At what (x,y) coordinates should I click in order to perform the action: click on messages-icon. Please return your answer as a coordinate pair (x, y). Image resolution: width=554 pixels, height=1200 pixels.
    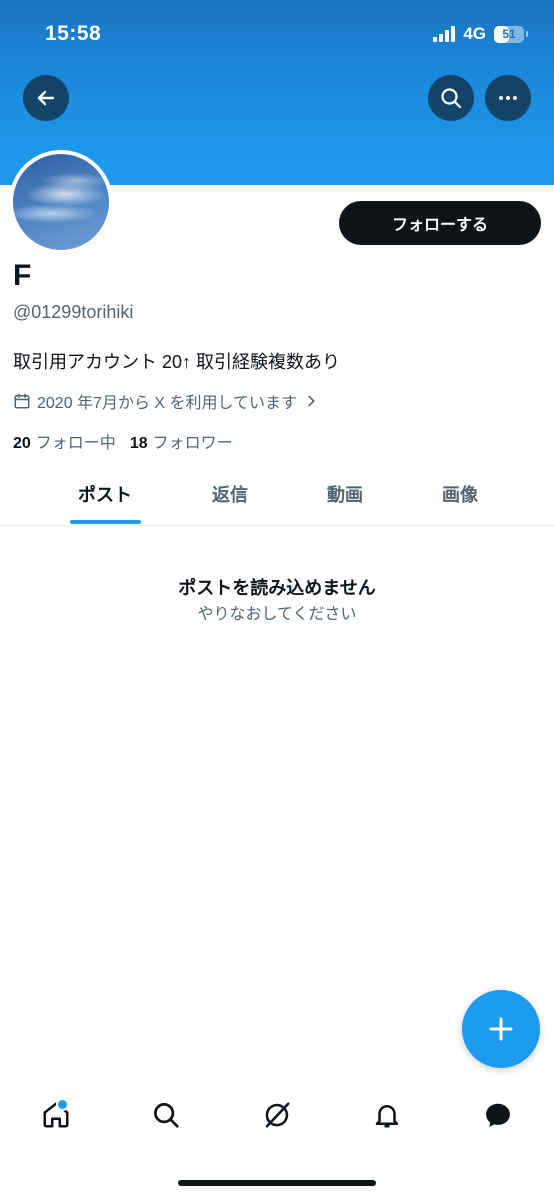
    Looking at the image, I should click on (498, 1115).